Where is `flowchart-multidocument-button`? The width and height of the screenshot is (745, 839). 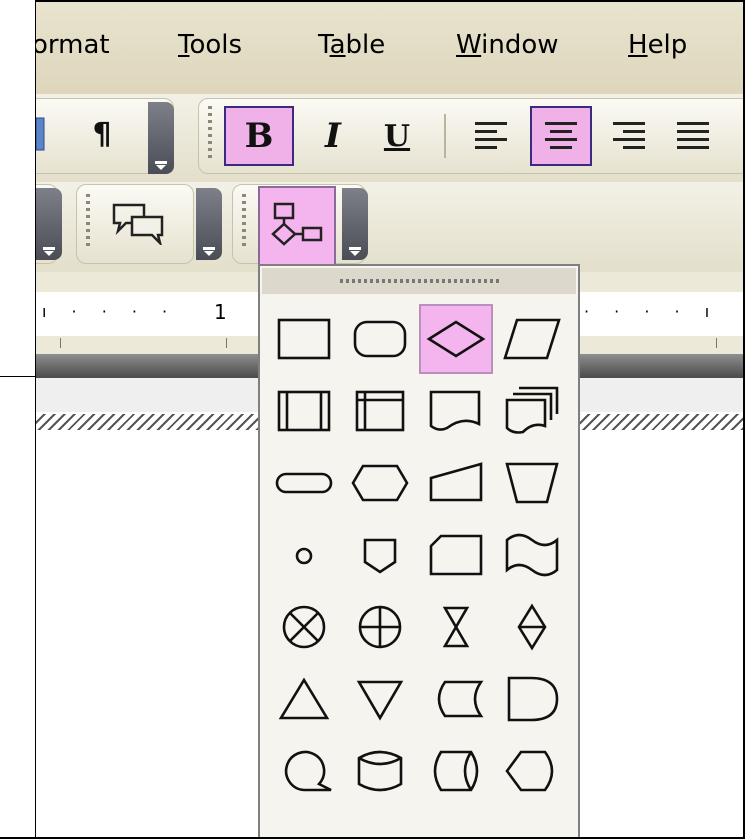 flowchart-multidocument-button is located at coordinates (532, 411).